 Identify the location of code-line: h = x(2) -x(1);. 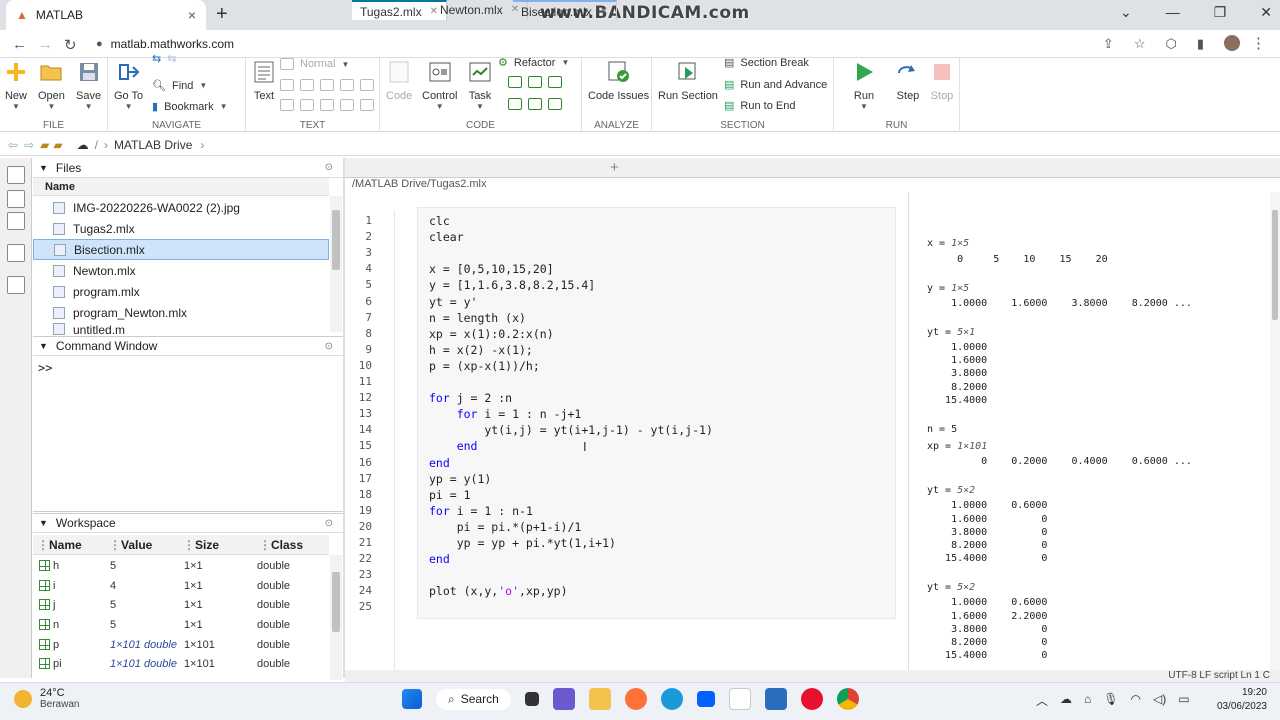
(481, 350).